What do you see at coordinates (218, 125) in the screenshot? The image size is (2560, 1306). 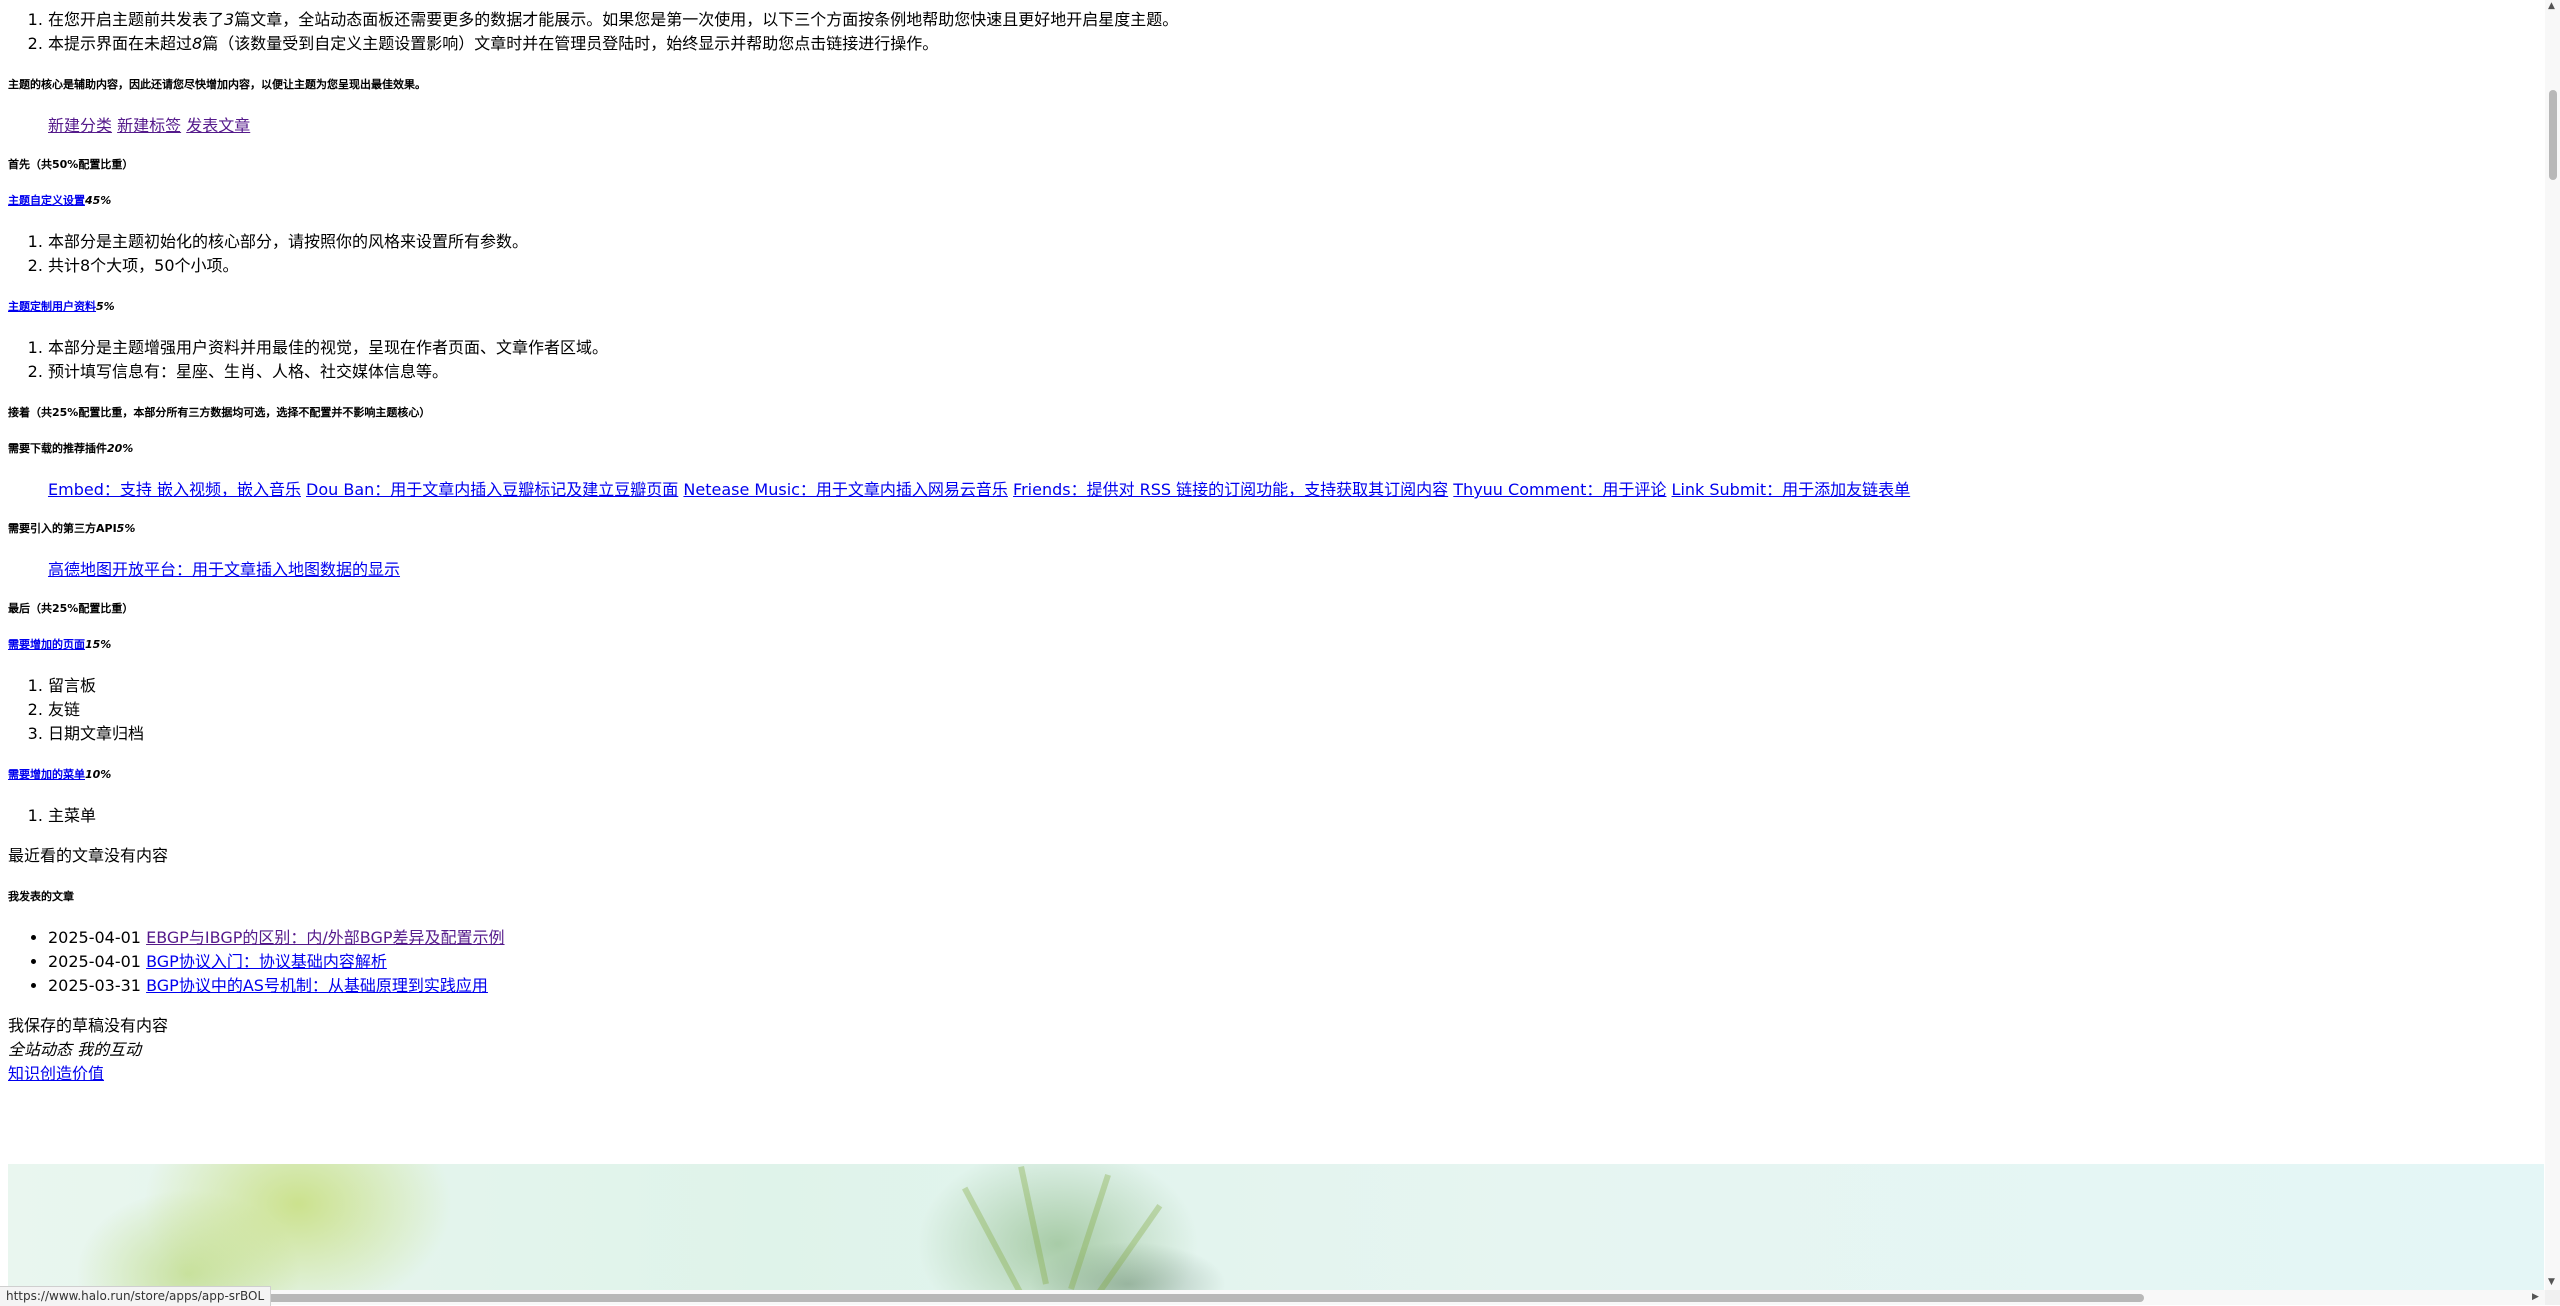 I see `new-post-link: 发表文章` at bounding box center [218, 125].